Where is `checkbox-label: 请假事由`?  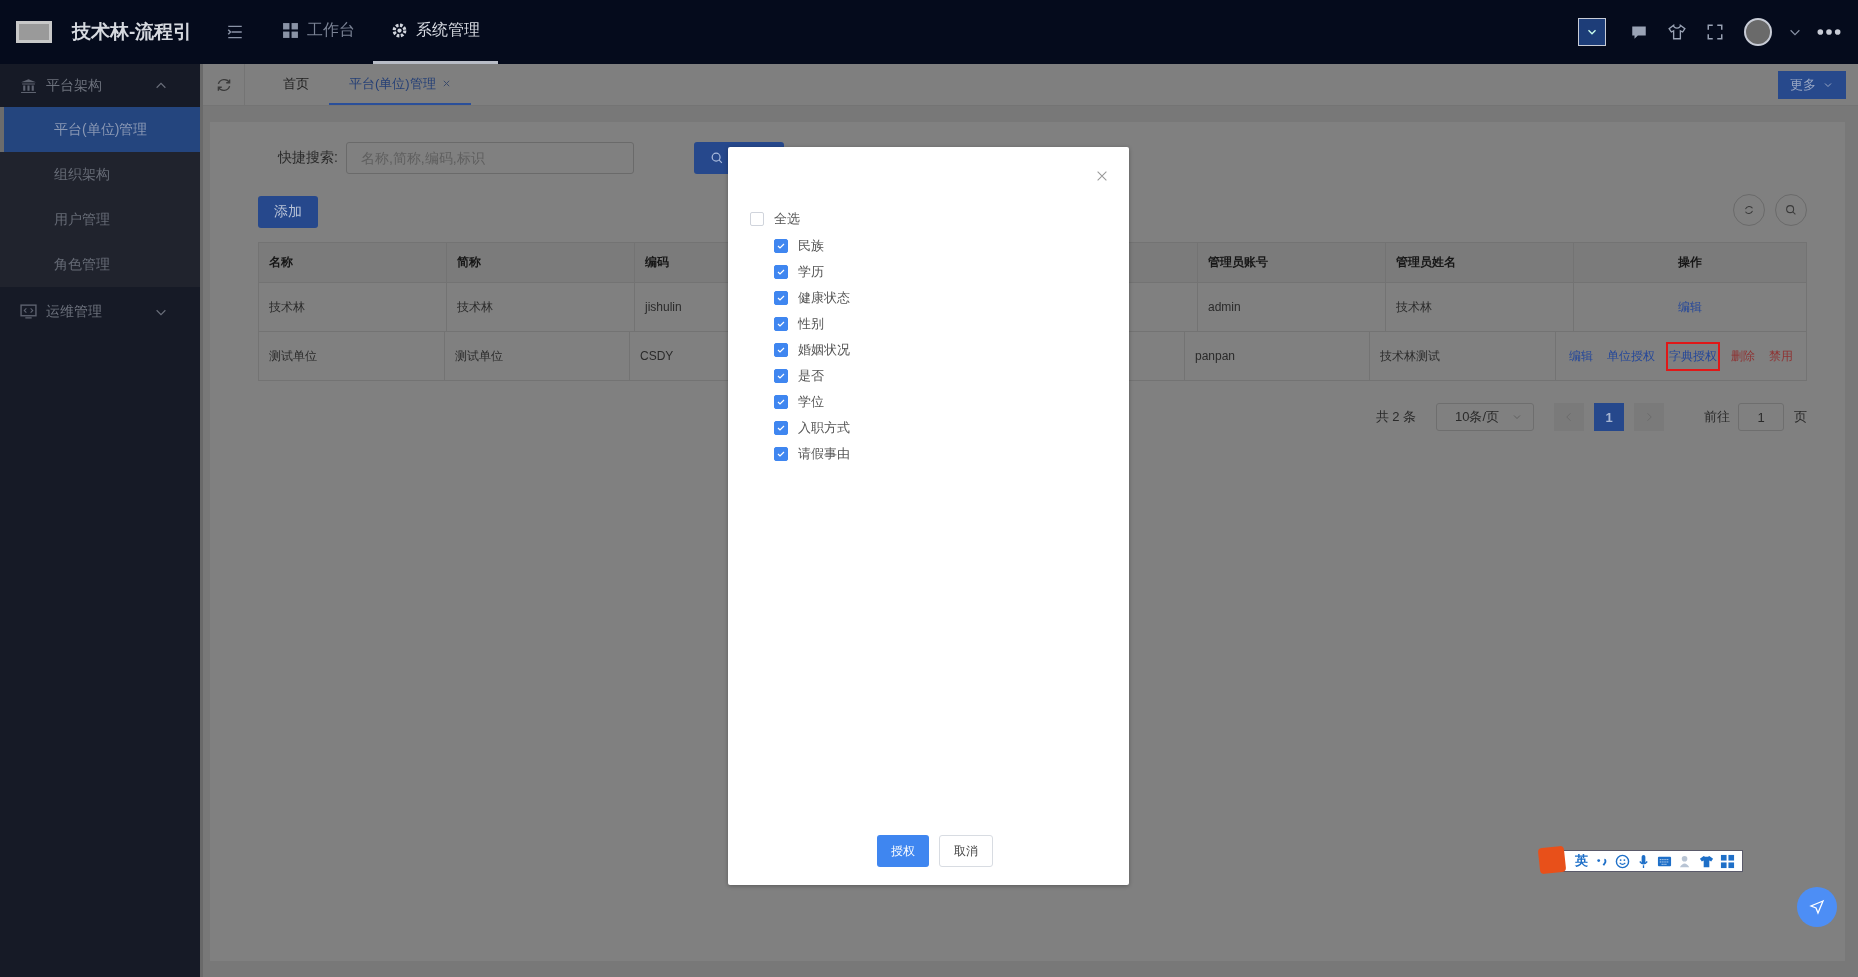 checkbox-label: 请假事由 is located at coordinates (824, 454).